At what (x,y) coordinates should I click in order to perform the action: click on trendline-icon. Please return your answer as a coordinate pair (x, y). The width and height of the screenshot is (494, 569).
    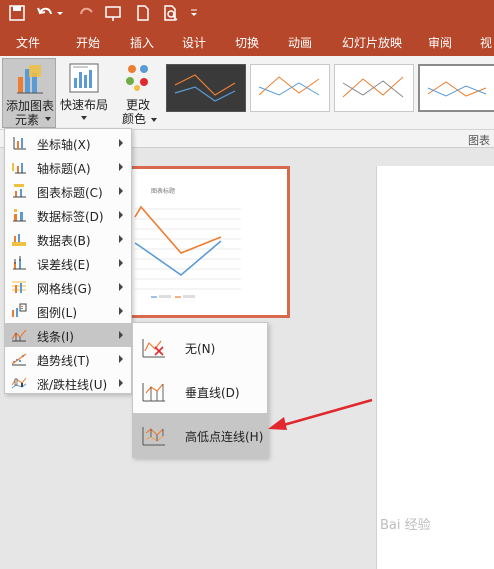
    Looking at the image, I should click on (19, 359).